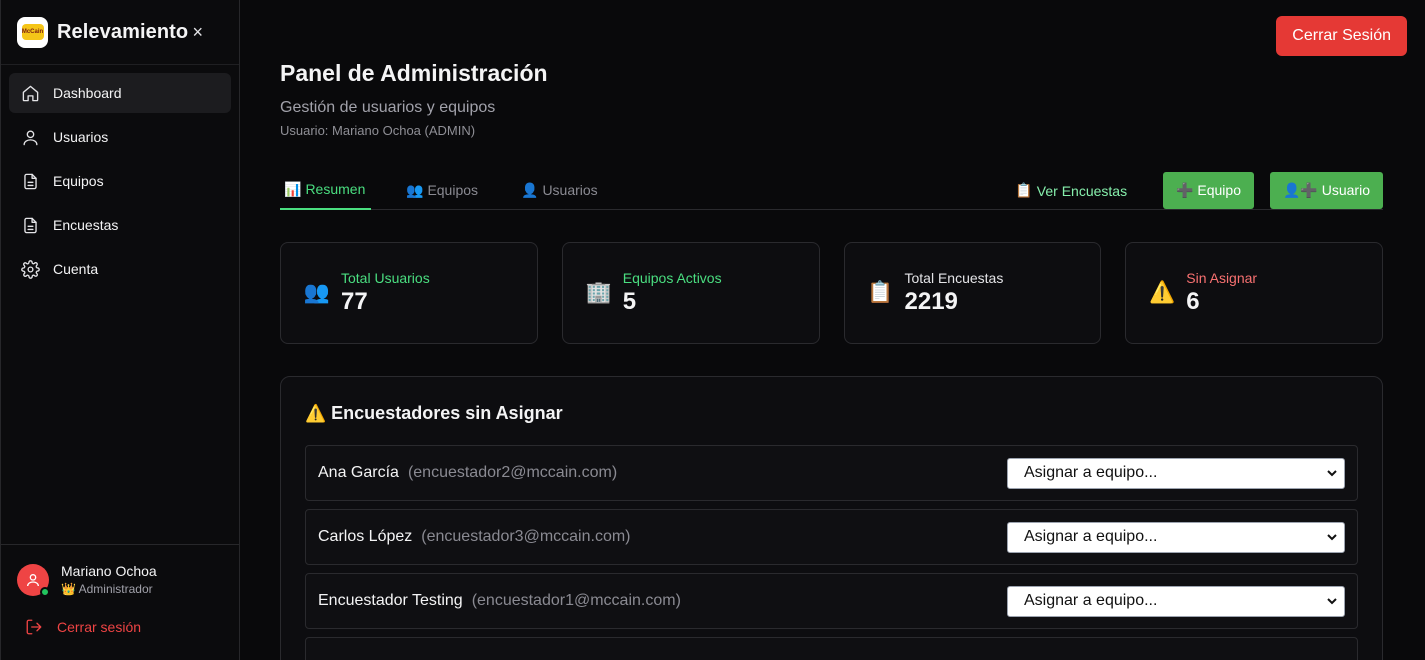 The image size is (1425, 660). I want to click on avatar, so click(33, 580).